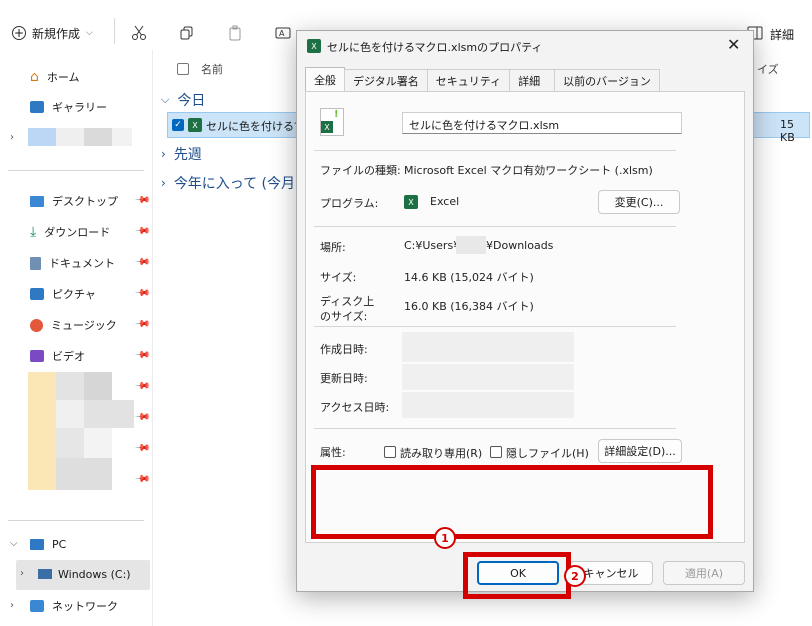 The width and height of the screenshot is (812, 626). I want to click on location-value-suffix: ¥Downloads, so click(520, 245).